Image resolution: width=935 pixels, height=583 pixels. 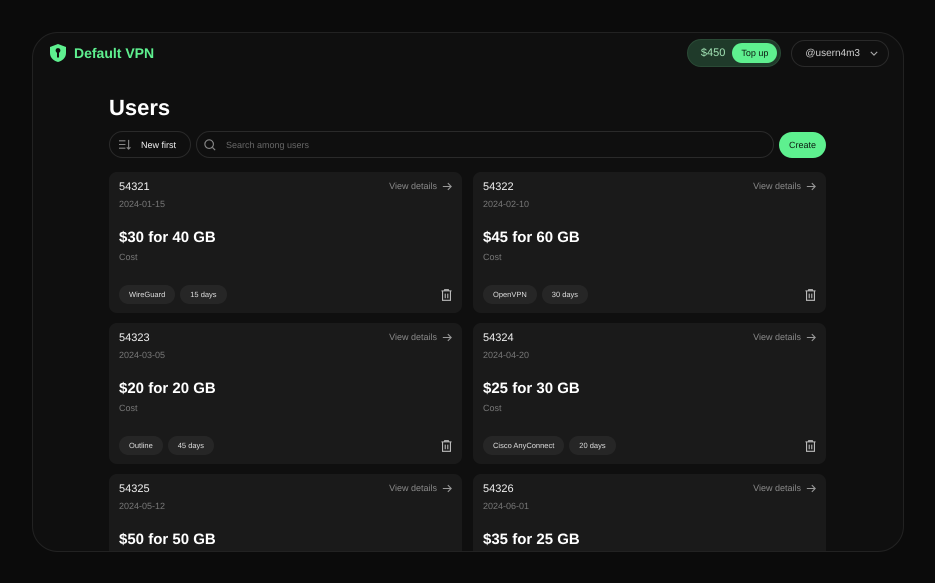 What do you see at coordinates (485, 144) in the screenshot?
I see `search-field: Search among users` at bounding box center [485, 144].